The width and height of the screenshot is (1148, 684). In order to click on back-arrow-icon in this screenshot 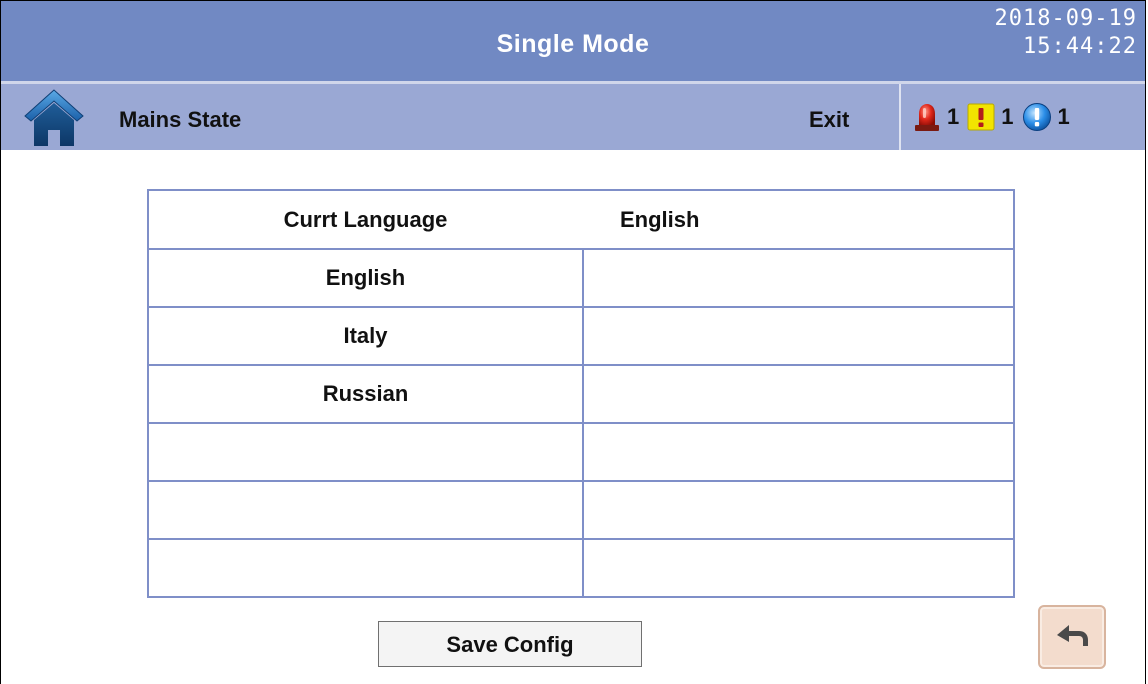, I will do `click(1072, 635)`.